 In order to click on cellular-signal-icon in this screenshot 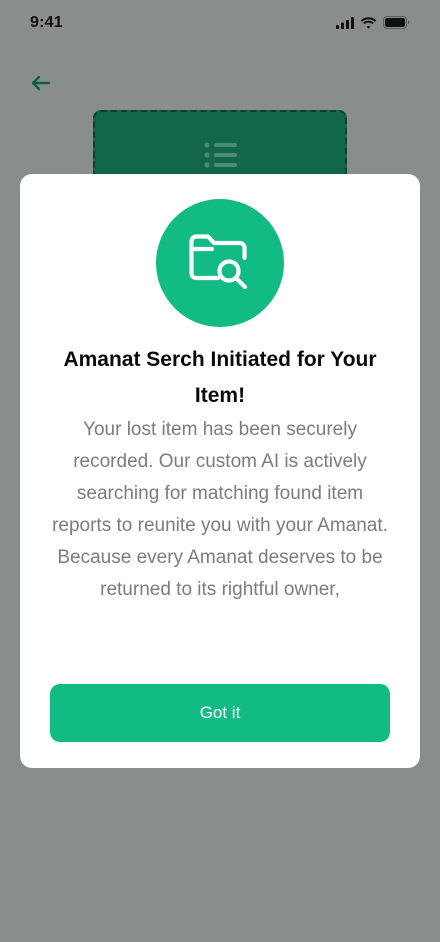, I will do `click(345, 22)`.